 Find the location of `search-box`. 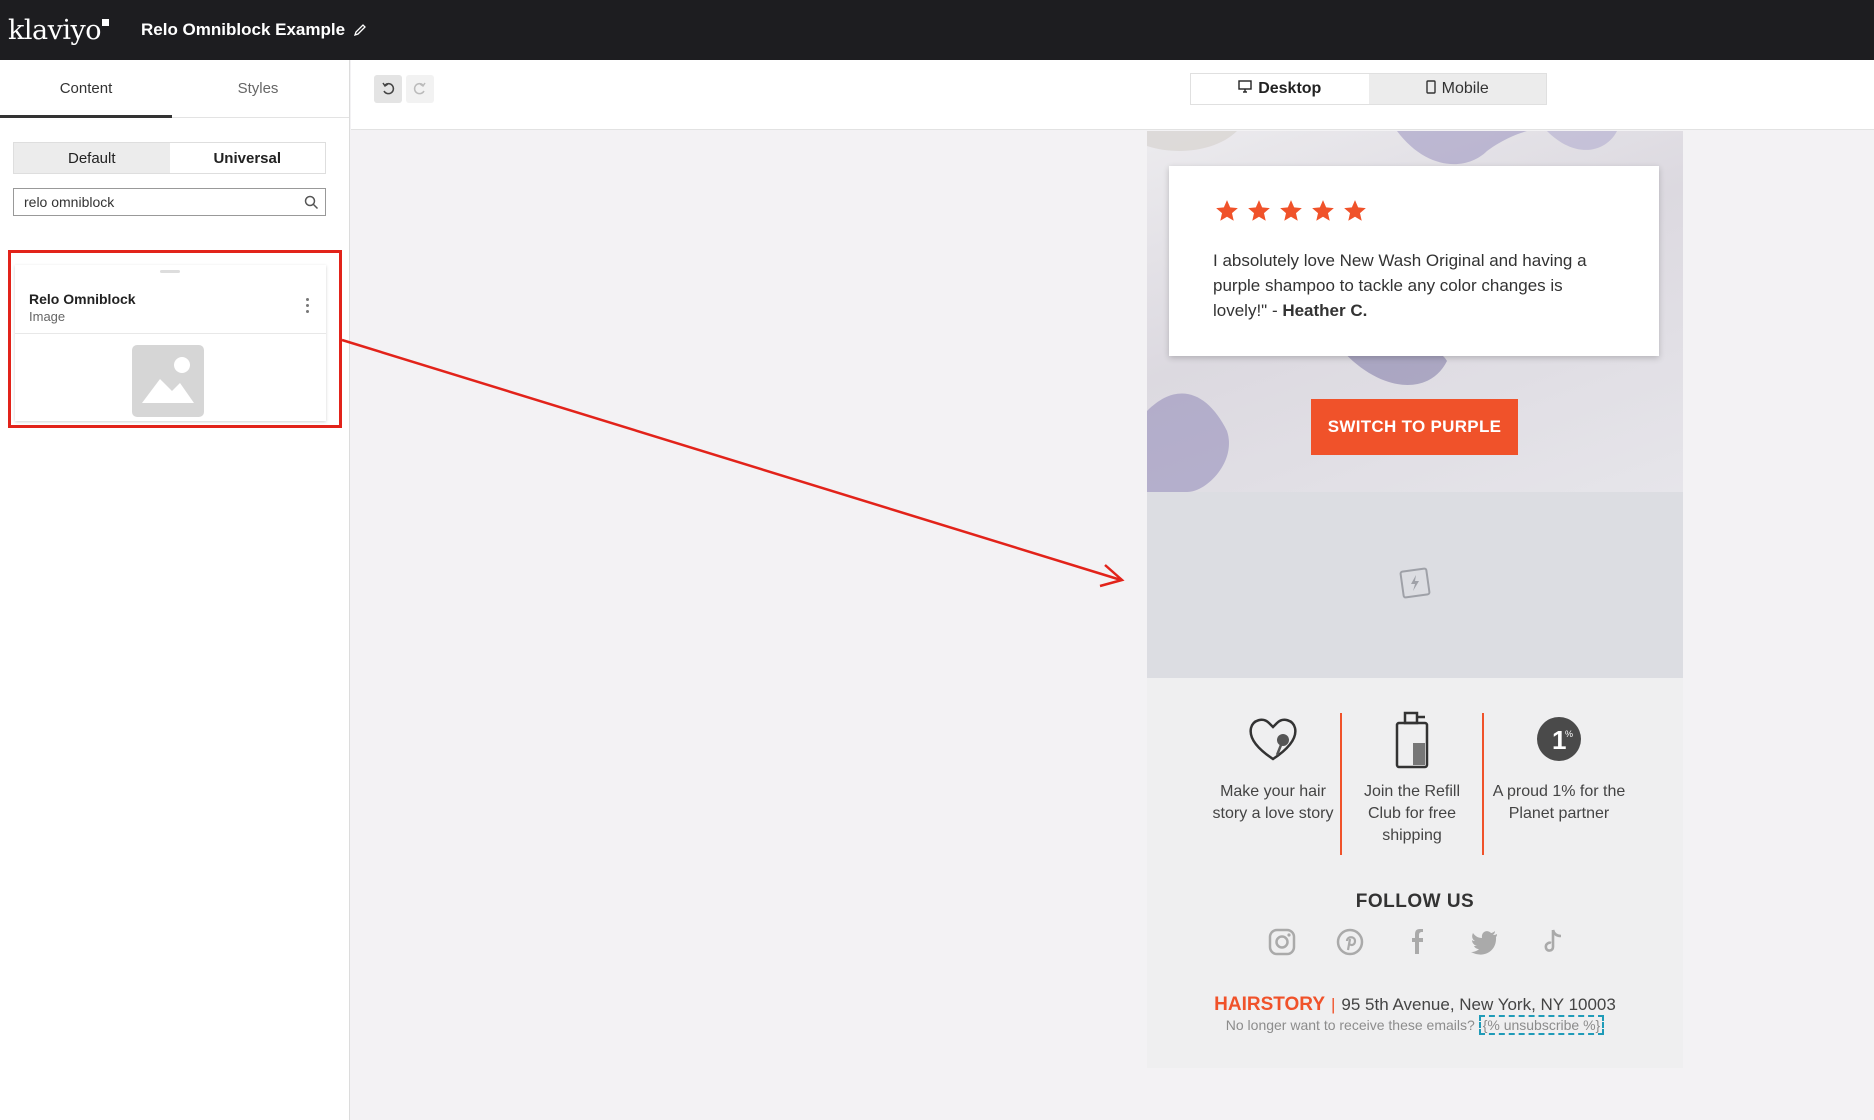

search-box is located at coordinates (169, 202).